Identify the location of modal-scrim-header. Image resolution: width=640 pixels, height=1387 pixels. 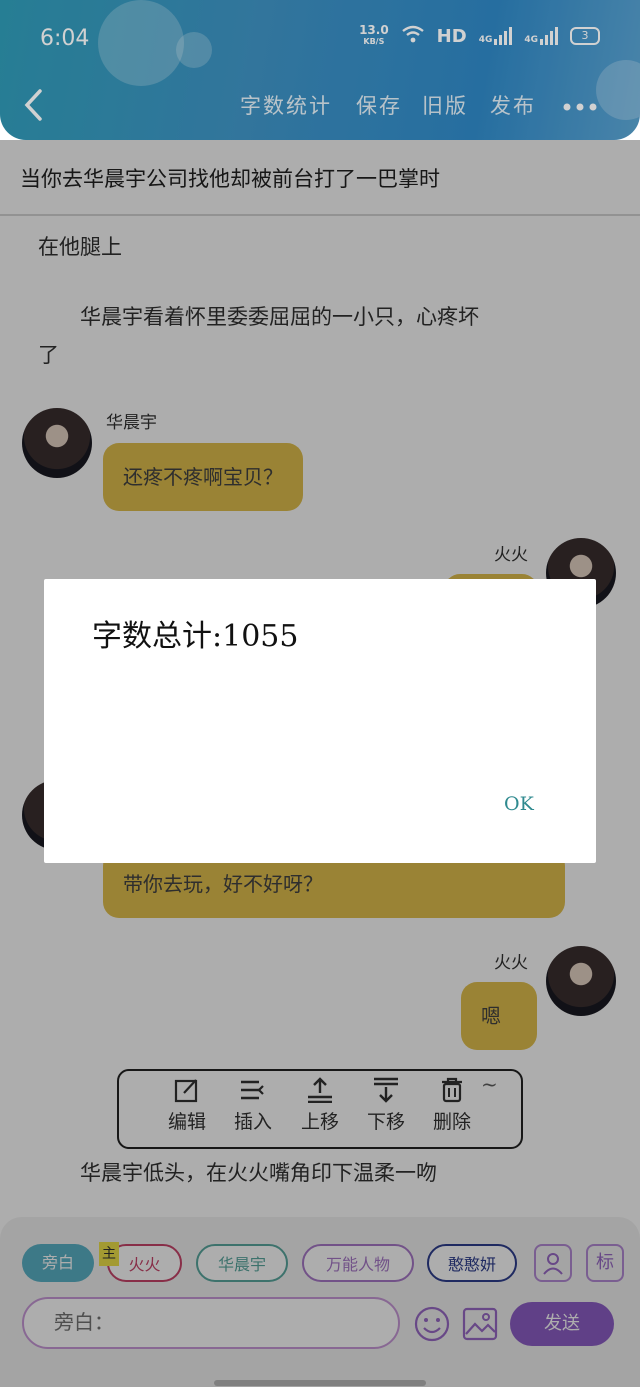
(320, 70).